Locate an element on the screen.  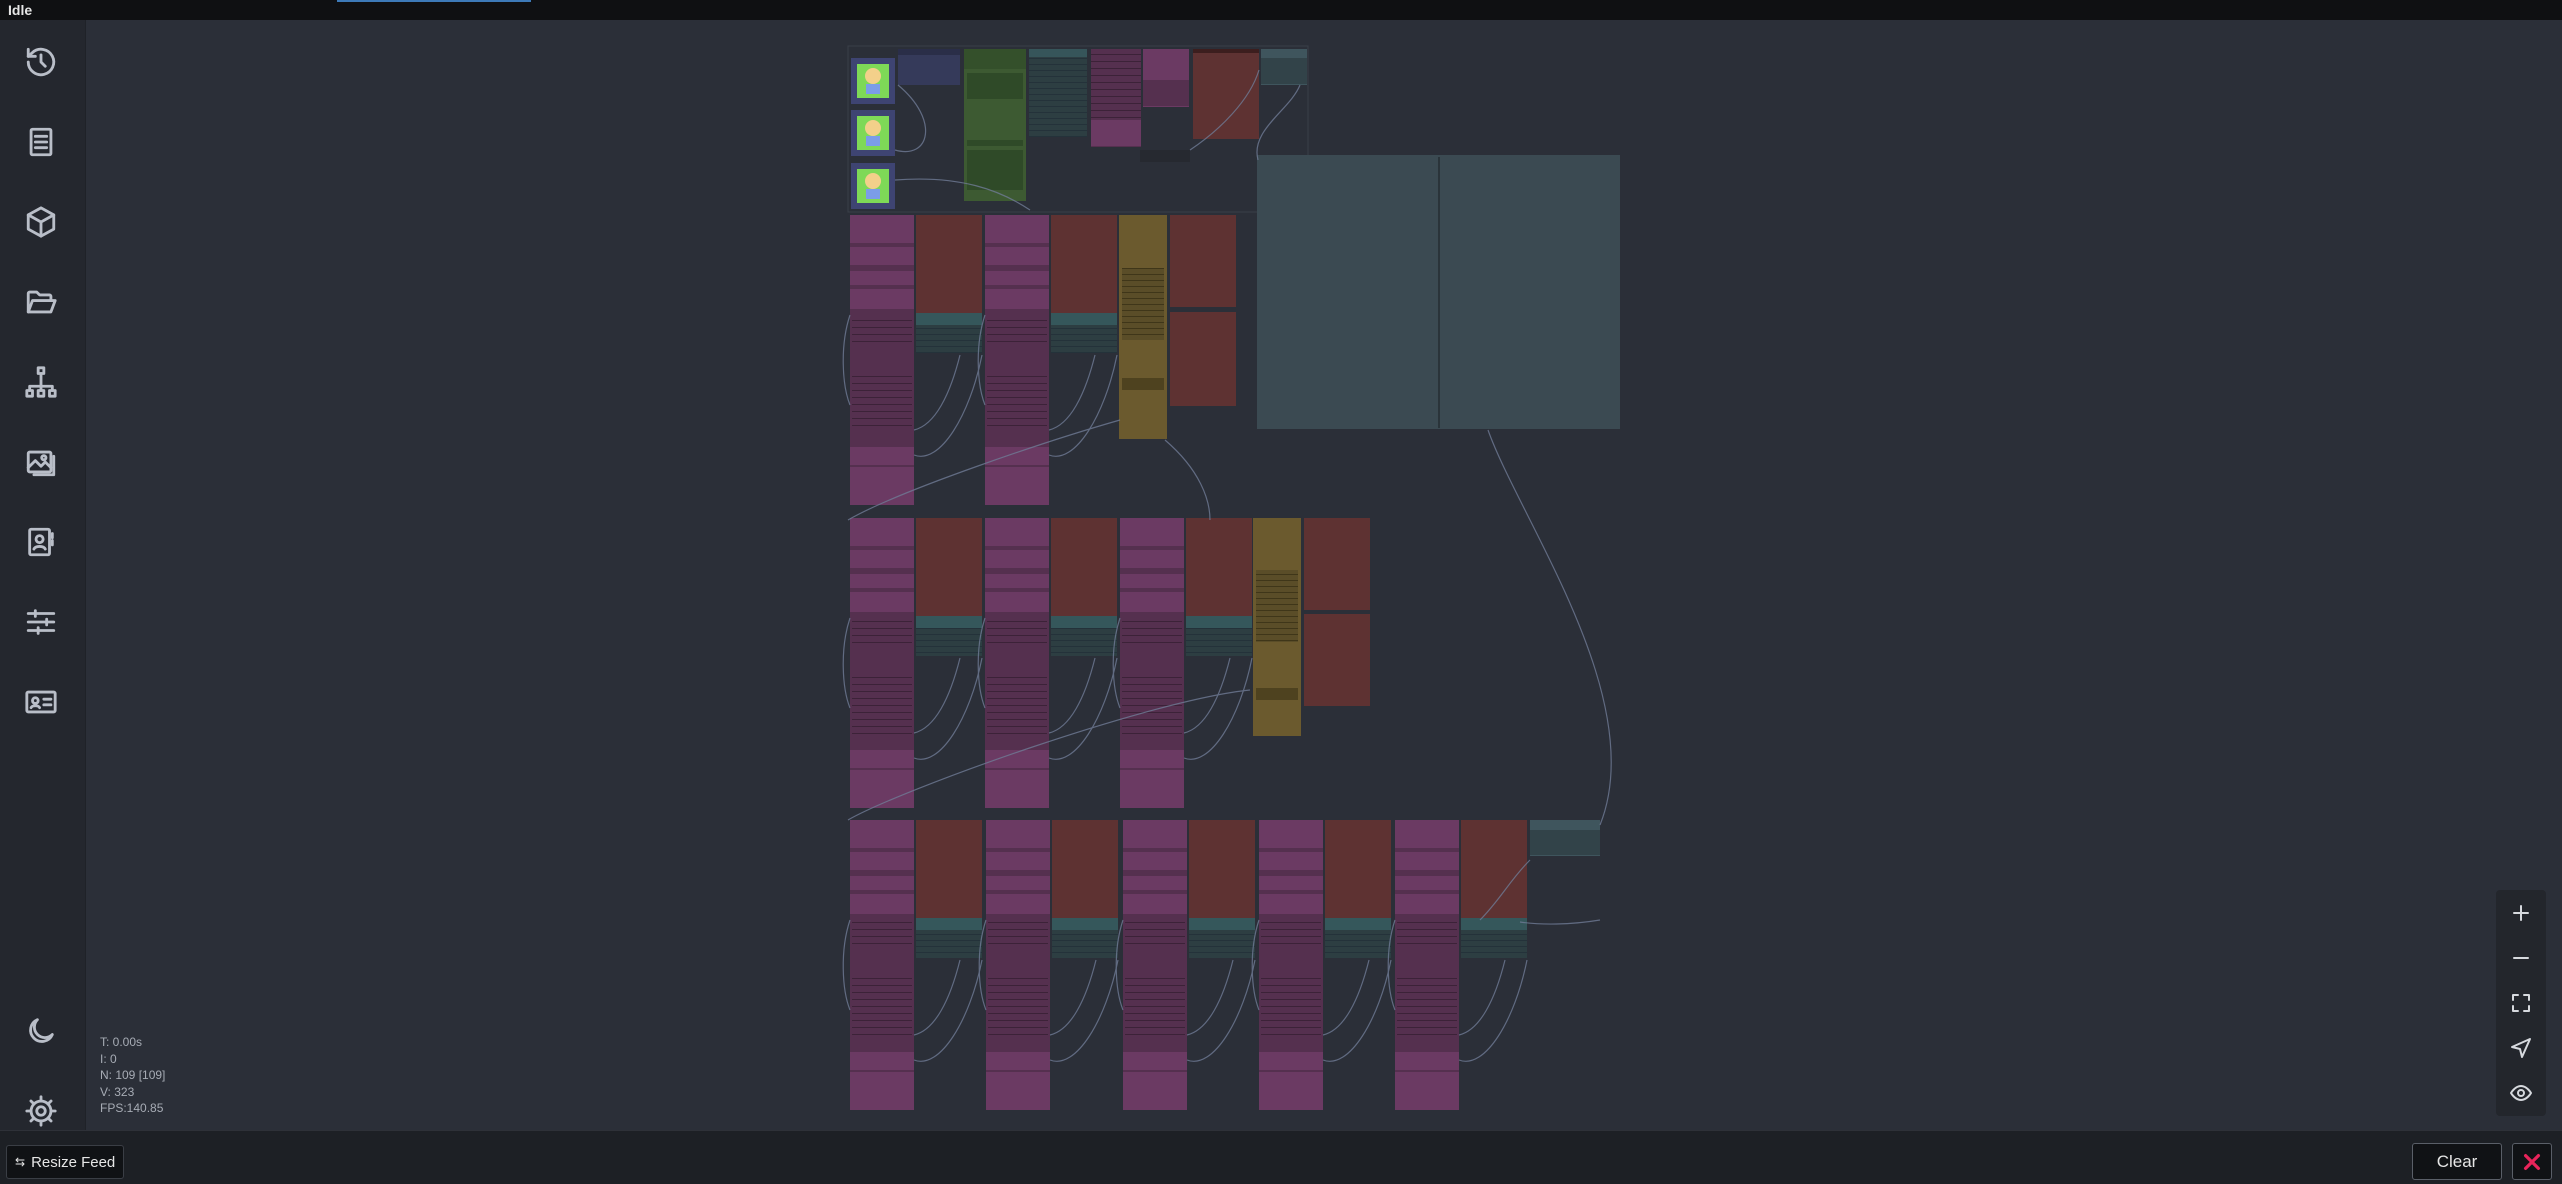
zoom-out-button is located at coordinates (2521, 958).